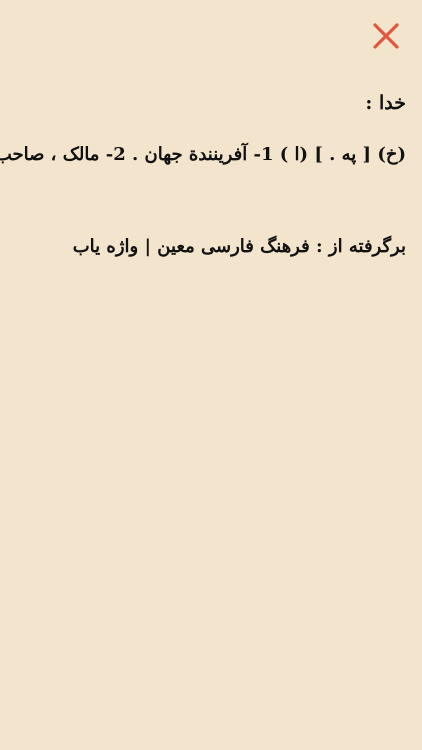  I want to click on close-icon, so click(386, 36).